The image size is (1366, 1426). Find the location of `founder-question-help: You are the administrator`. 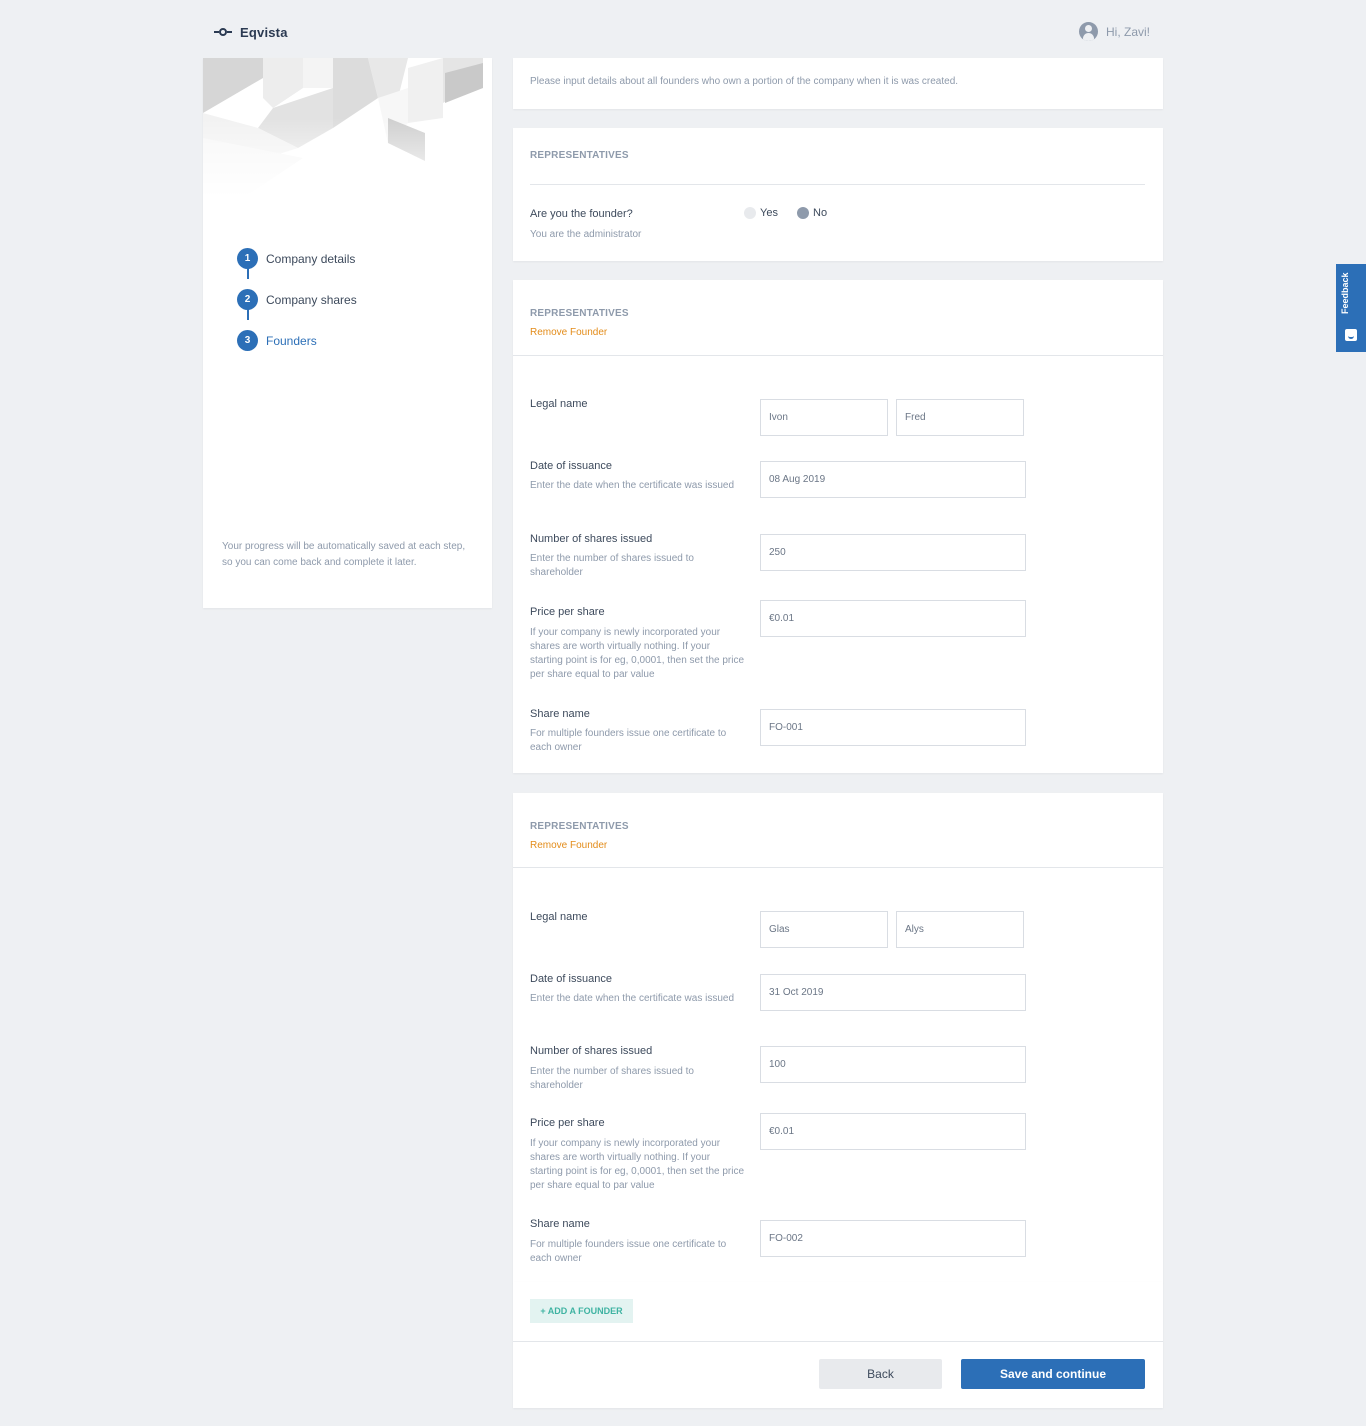

founder-question-help: You are the administrator is located at coordinates (586, 234).